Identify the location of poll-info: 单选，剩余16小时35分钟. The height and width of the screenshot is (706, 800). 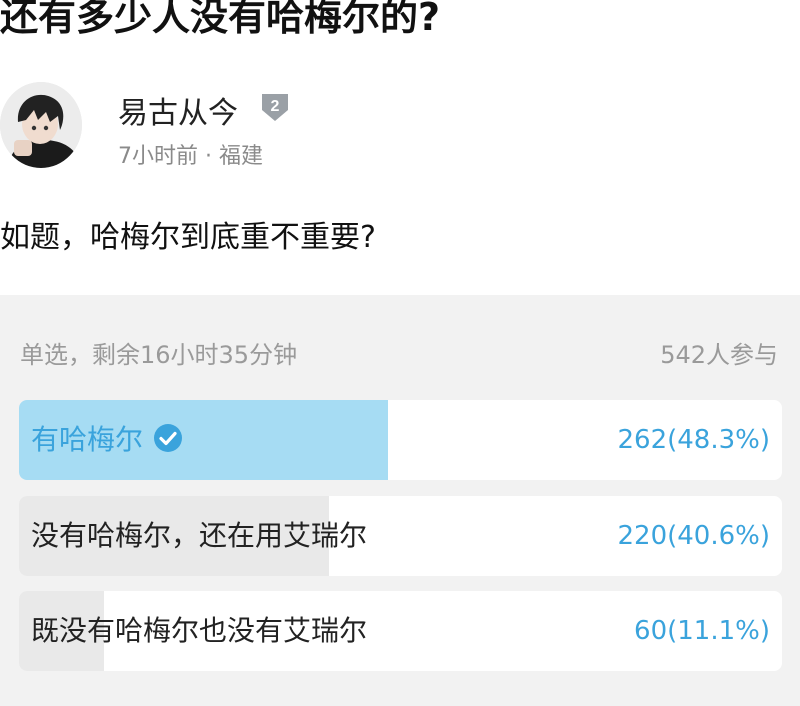
(159, 355).